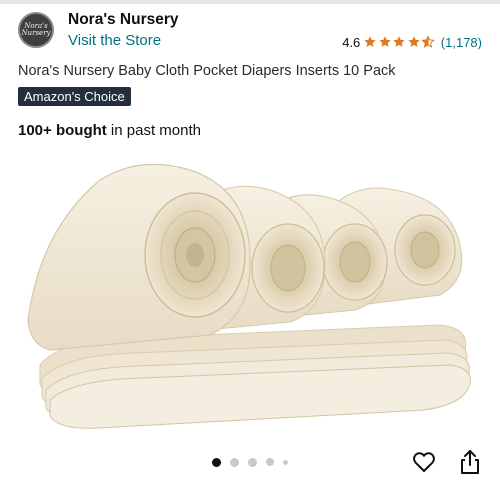 This screenshot has height=500, width=500. I want to click on heart-icon, so click(424, 462).